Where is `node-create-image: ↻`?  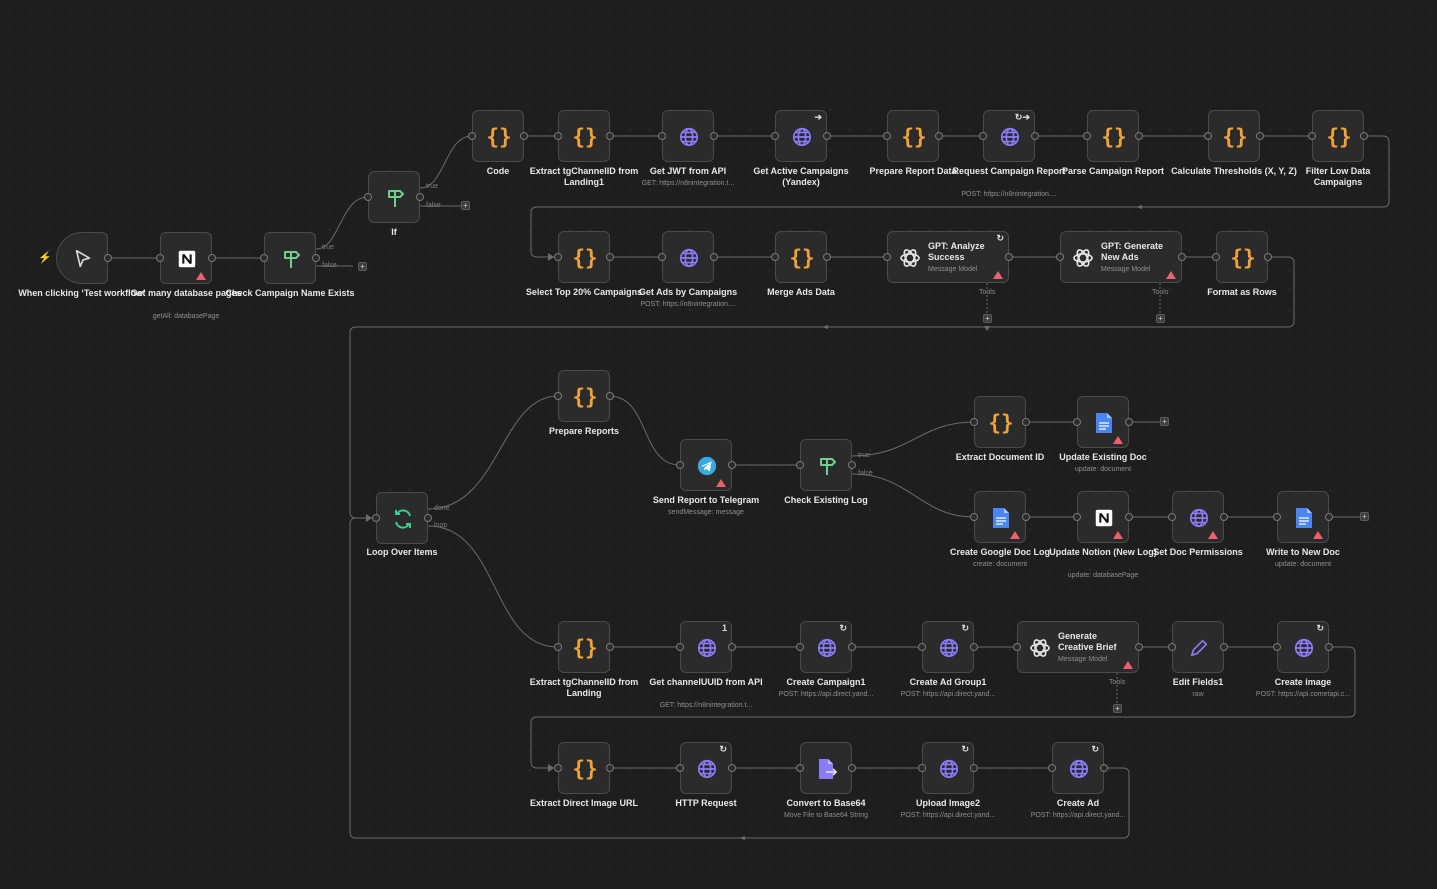
node-create-image: ↻ is located at coordinates (1303, 647).